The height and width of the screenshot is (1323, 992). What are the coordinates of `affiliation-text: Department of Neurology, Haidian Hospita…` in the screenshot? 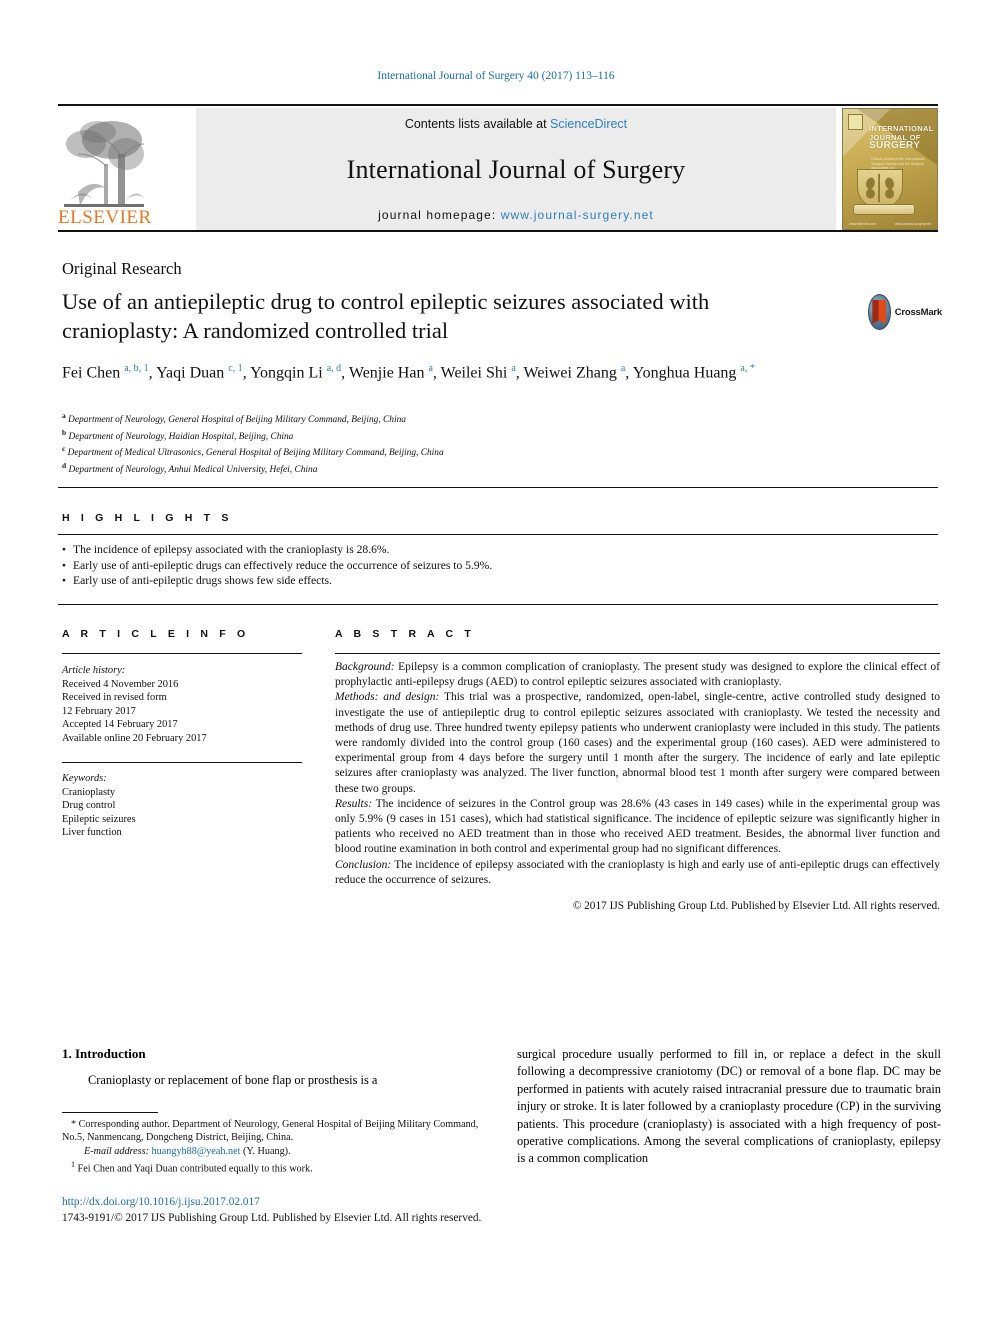 It's located at (181, 436).